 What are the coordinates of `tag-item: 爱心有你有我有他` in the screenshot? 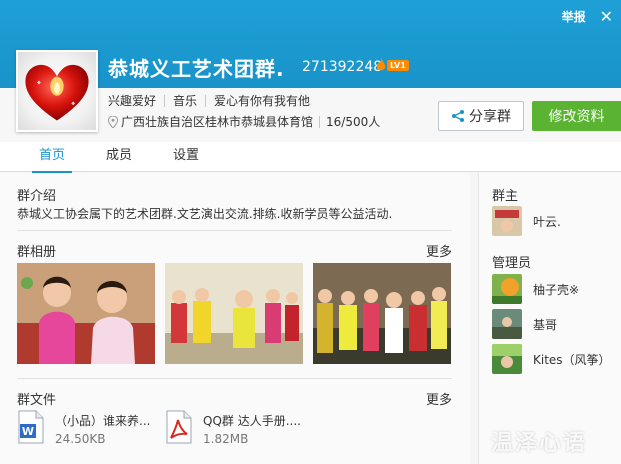 It's located at (262, 100).